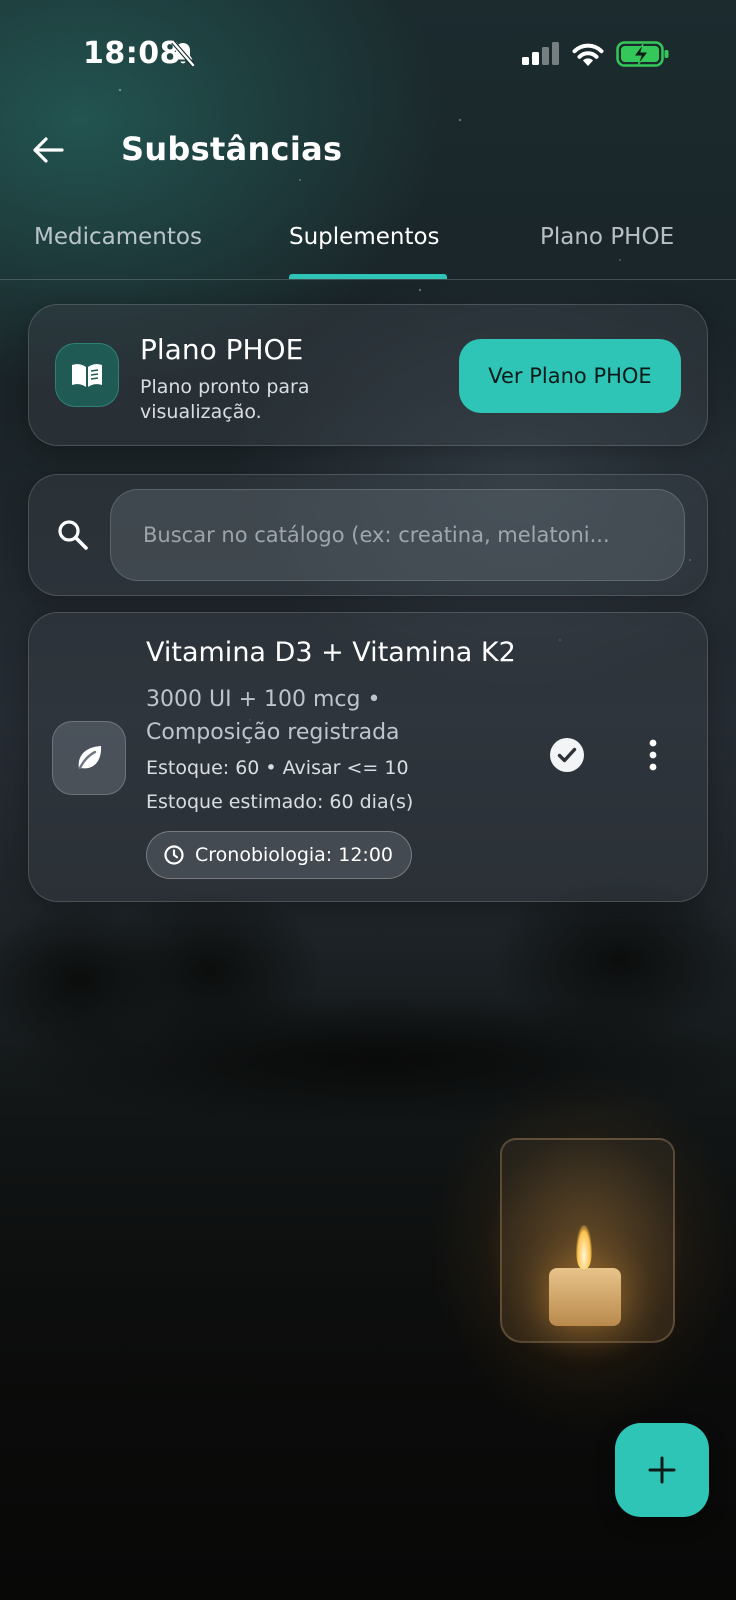 This screenshot has height=1600, width=736. Describe the element at coordinates (607, 237) in the screenshot. I see `tab-plano-phoe: Plano PHOE` at that location.